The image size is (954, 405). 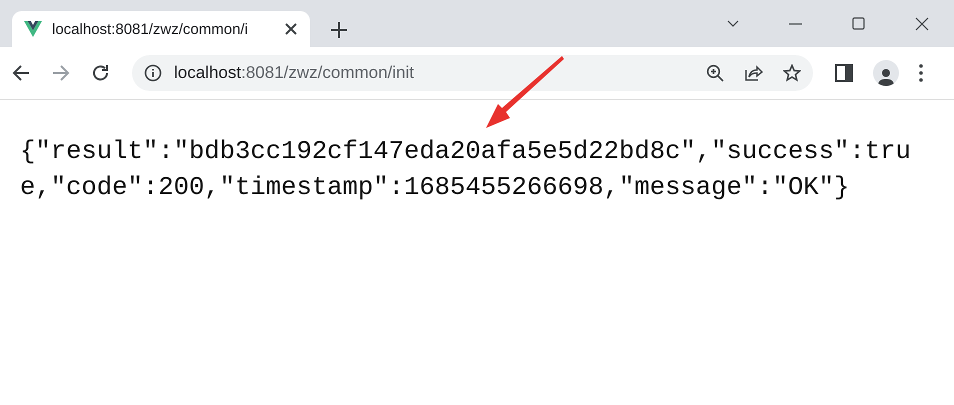 What do you see at coordinates (150, 29) in the screenshot?
I see `tab-title: localhost:8081/zwz/common/i` at bounding box center [150, 29].